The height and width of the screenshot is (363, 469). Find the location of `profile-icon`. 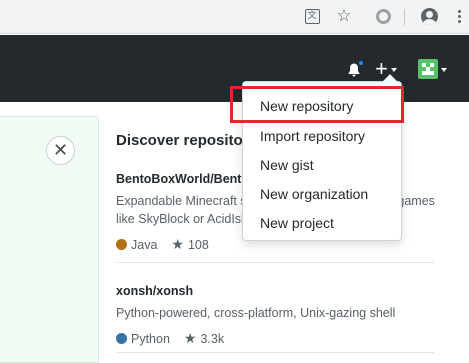

profile-icon is located at coordinates (429, 16).